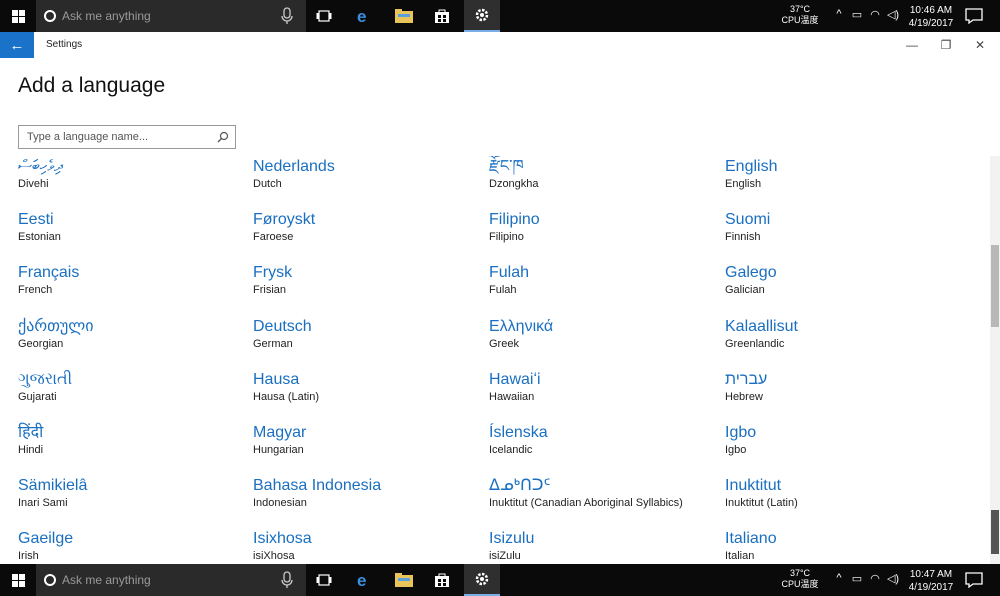  Describe the element at coordinates (840, 334) in the screenshot. I see `language-item: Kalaallisut Greenlandic` at that location.